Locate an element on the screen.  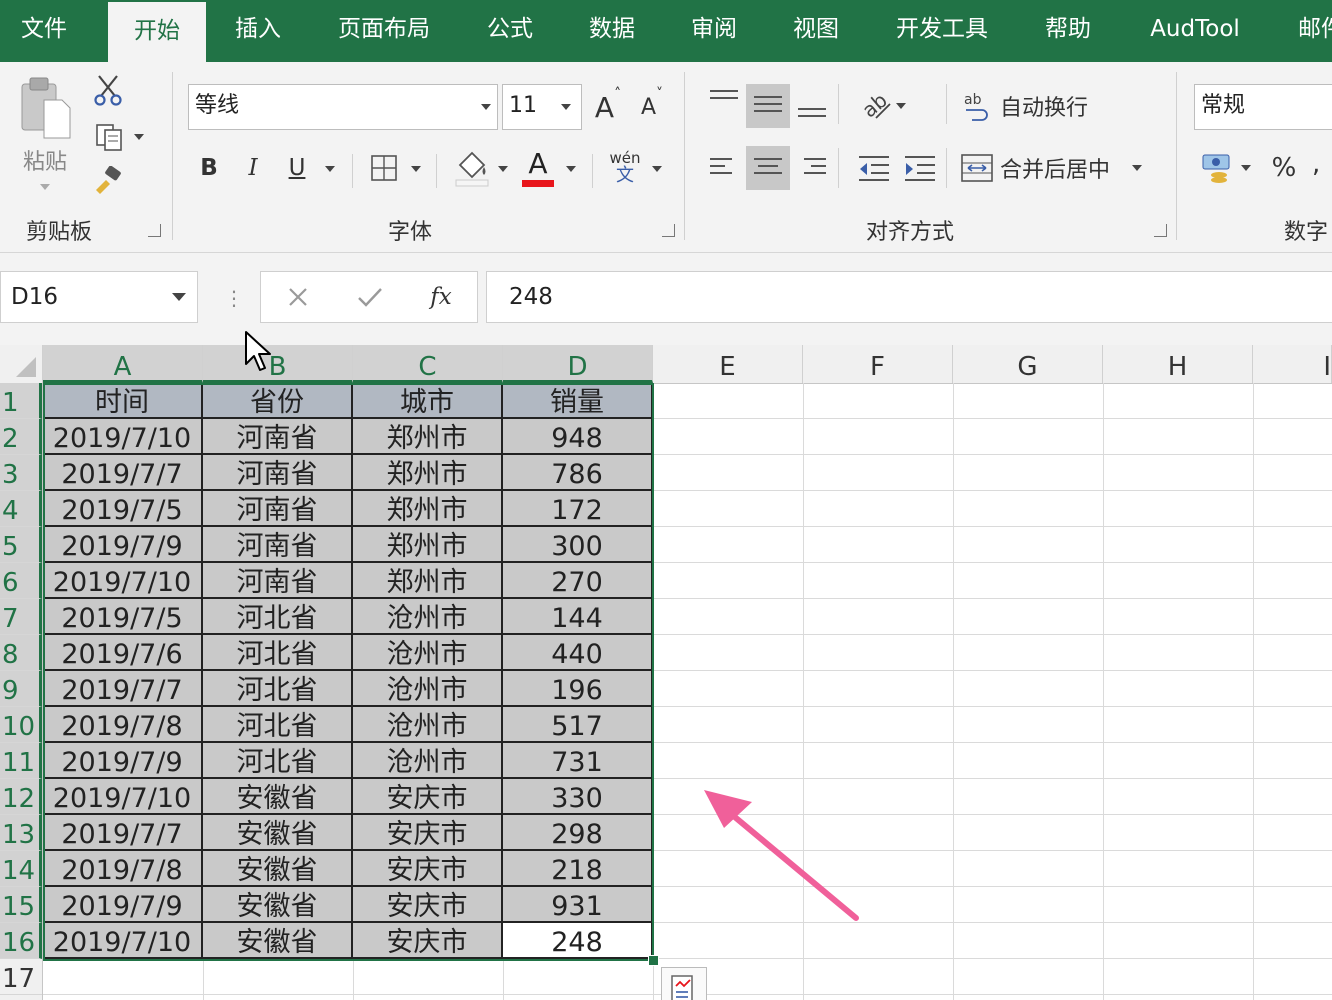
cell-c2: 郑州市 is located at coordinates (428, 437).